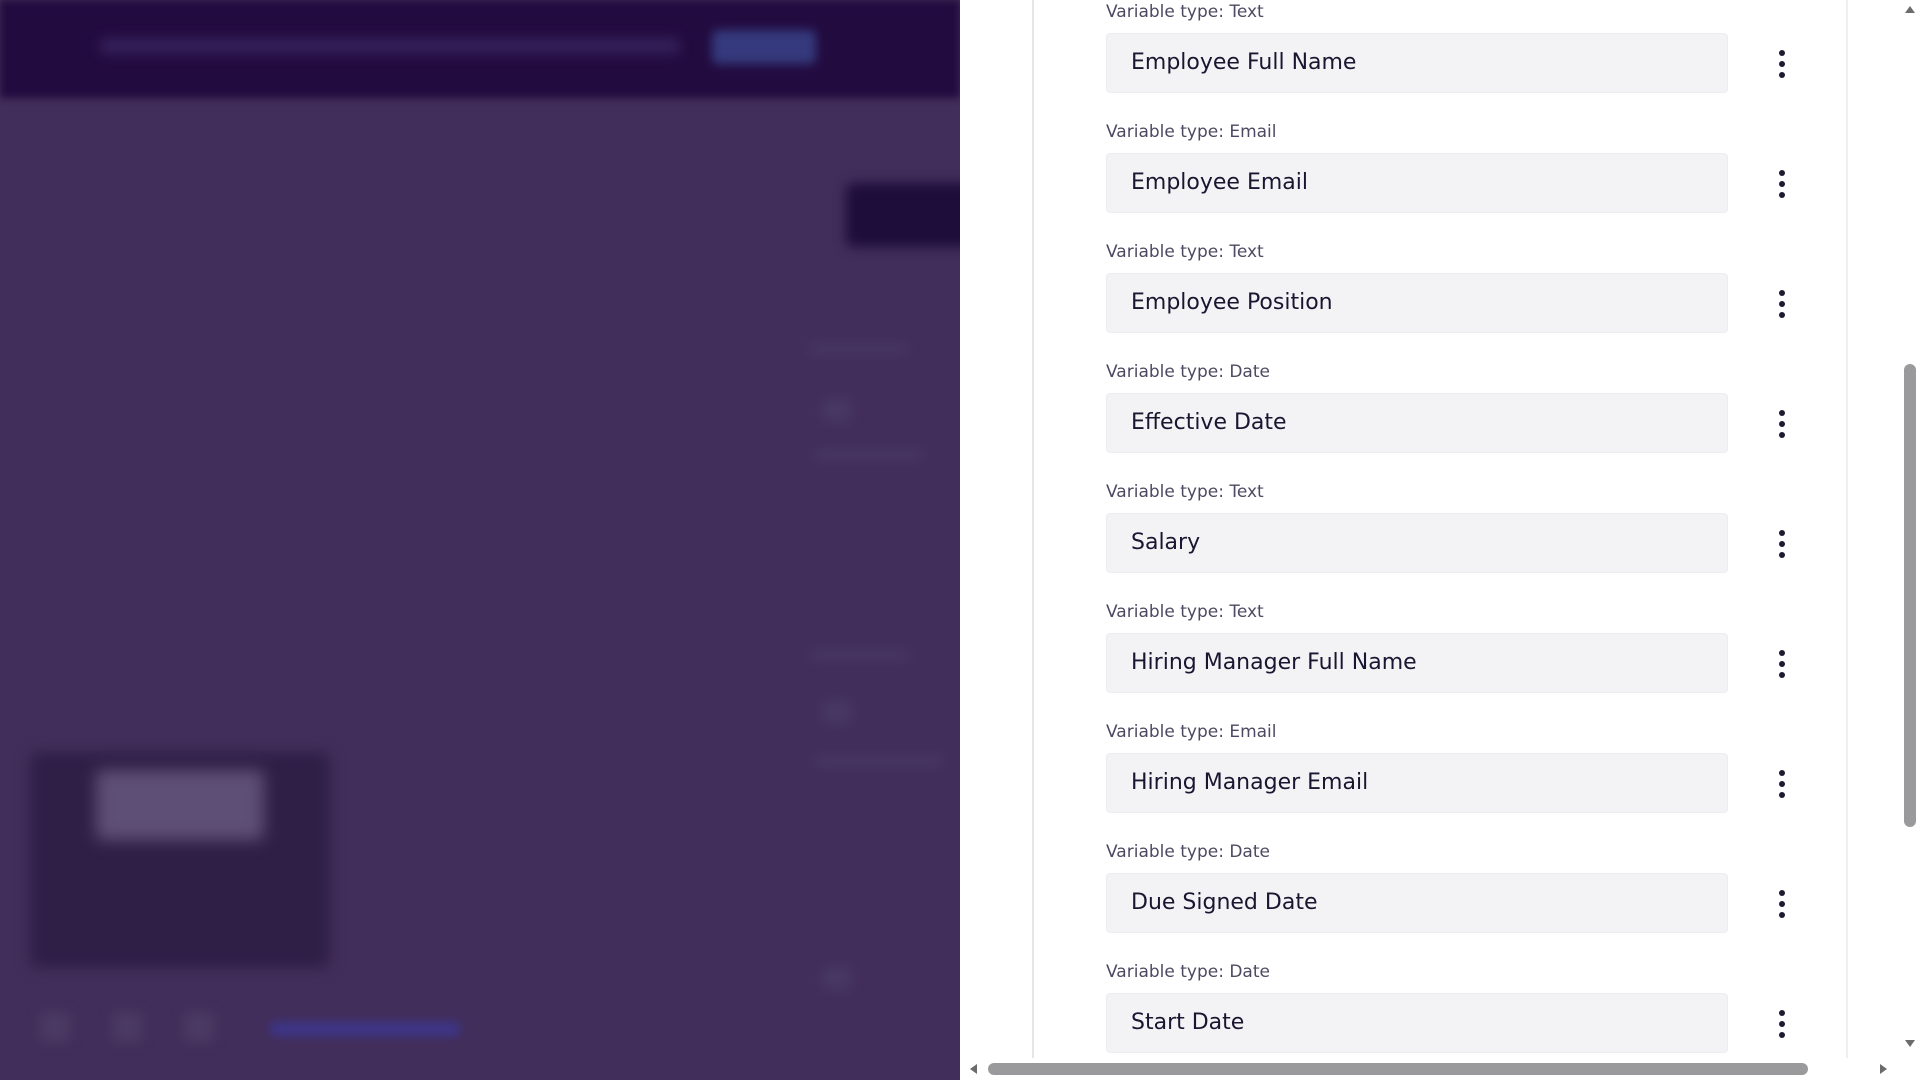  I want to click on scroll-down-arrow-icon, so click(1910, 1043).